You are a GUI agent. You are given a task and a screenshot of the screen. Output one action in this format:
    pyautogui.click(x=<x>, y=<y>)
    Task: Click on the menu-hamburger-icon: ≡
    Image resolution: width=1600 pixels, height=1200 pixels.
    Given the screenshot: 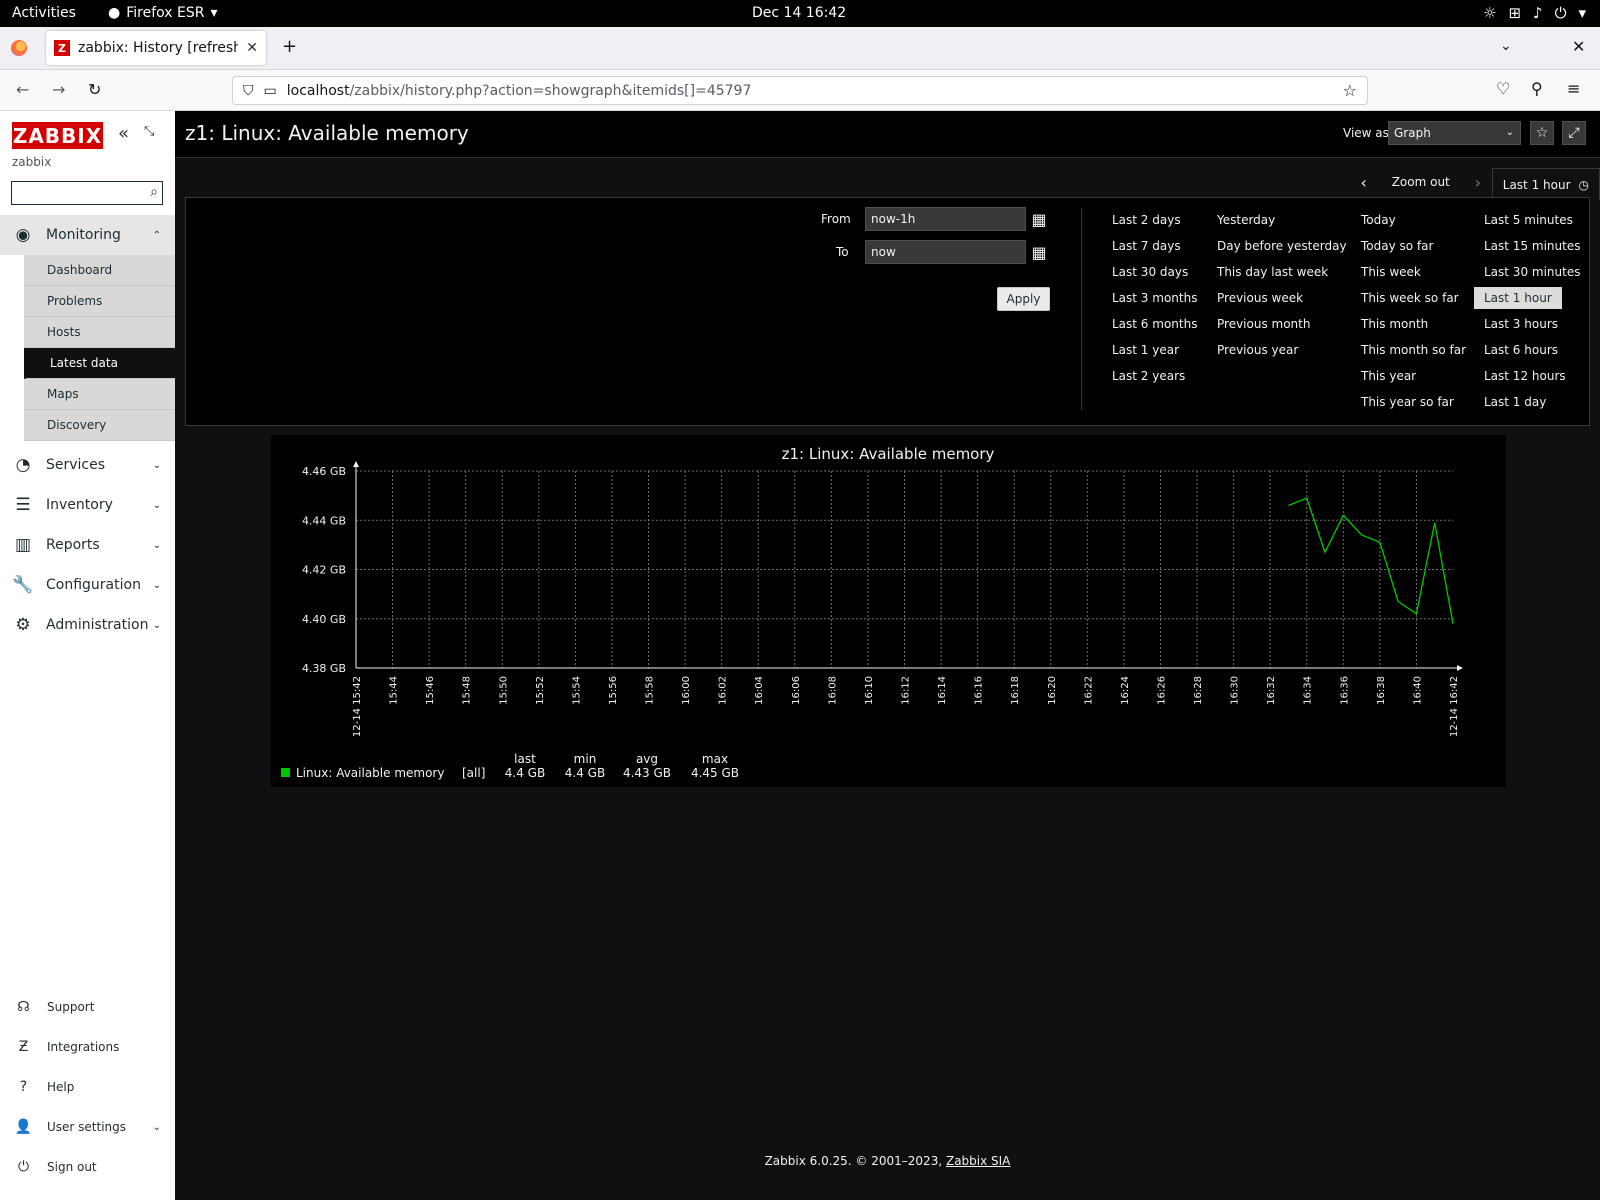 What is the action you would take?
    pyautogui.click(x=1573, y=88)
    